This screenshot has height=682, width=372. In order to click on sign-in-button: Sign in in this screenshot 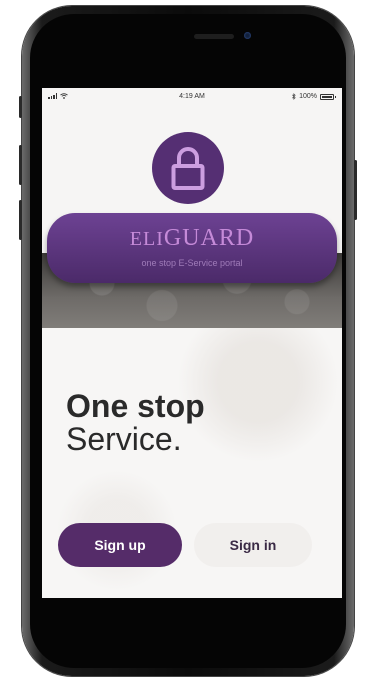, I will do `click(253, 545)`.